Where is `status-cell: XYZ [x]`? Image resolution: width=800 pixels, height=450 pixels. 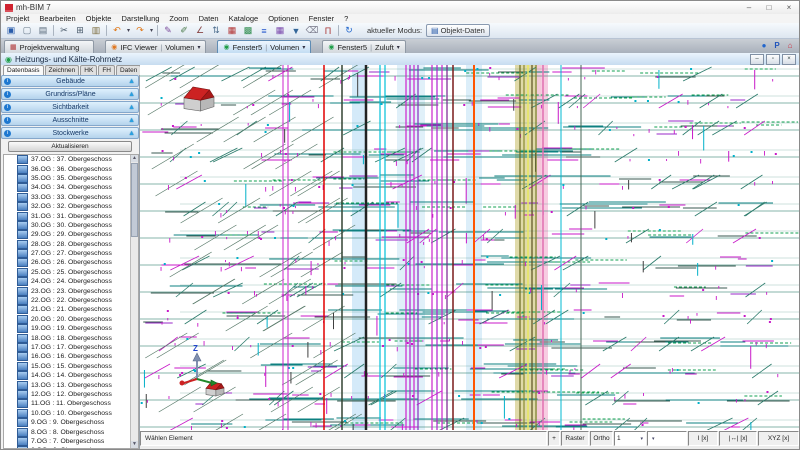 status-cell: XYZ [x] is located at coordinates (778, 438).